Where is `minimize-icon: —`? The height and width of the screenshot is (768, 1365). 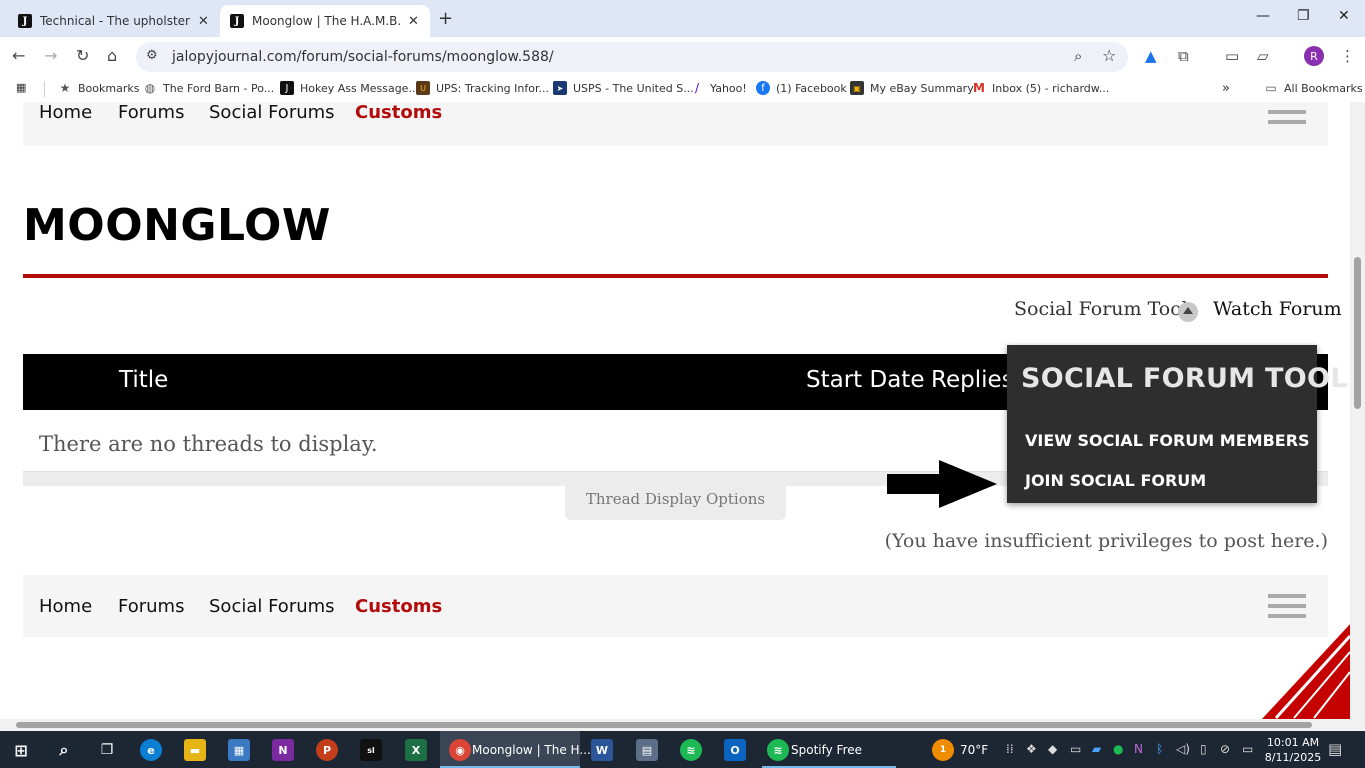
minimize-icon: — is located at coordinates (1263, 16).